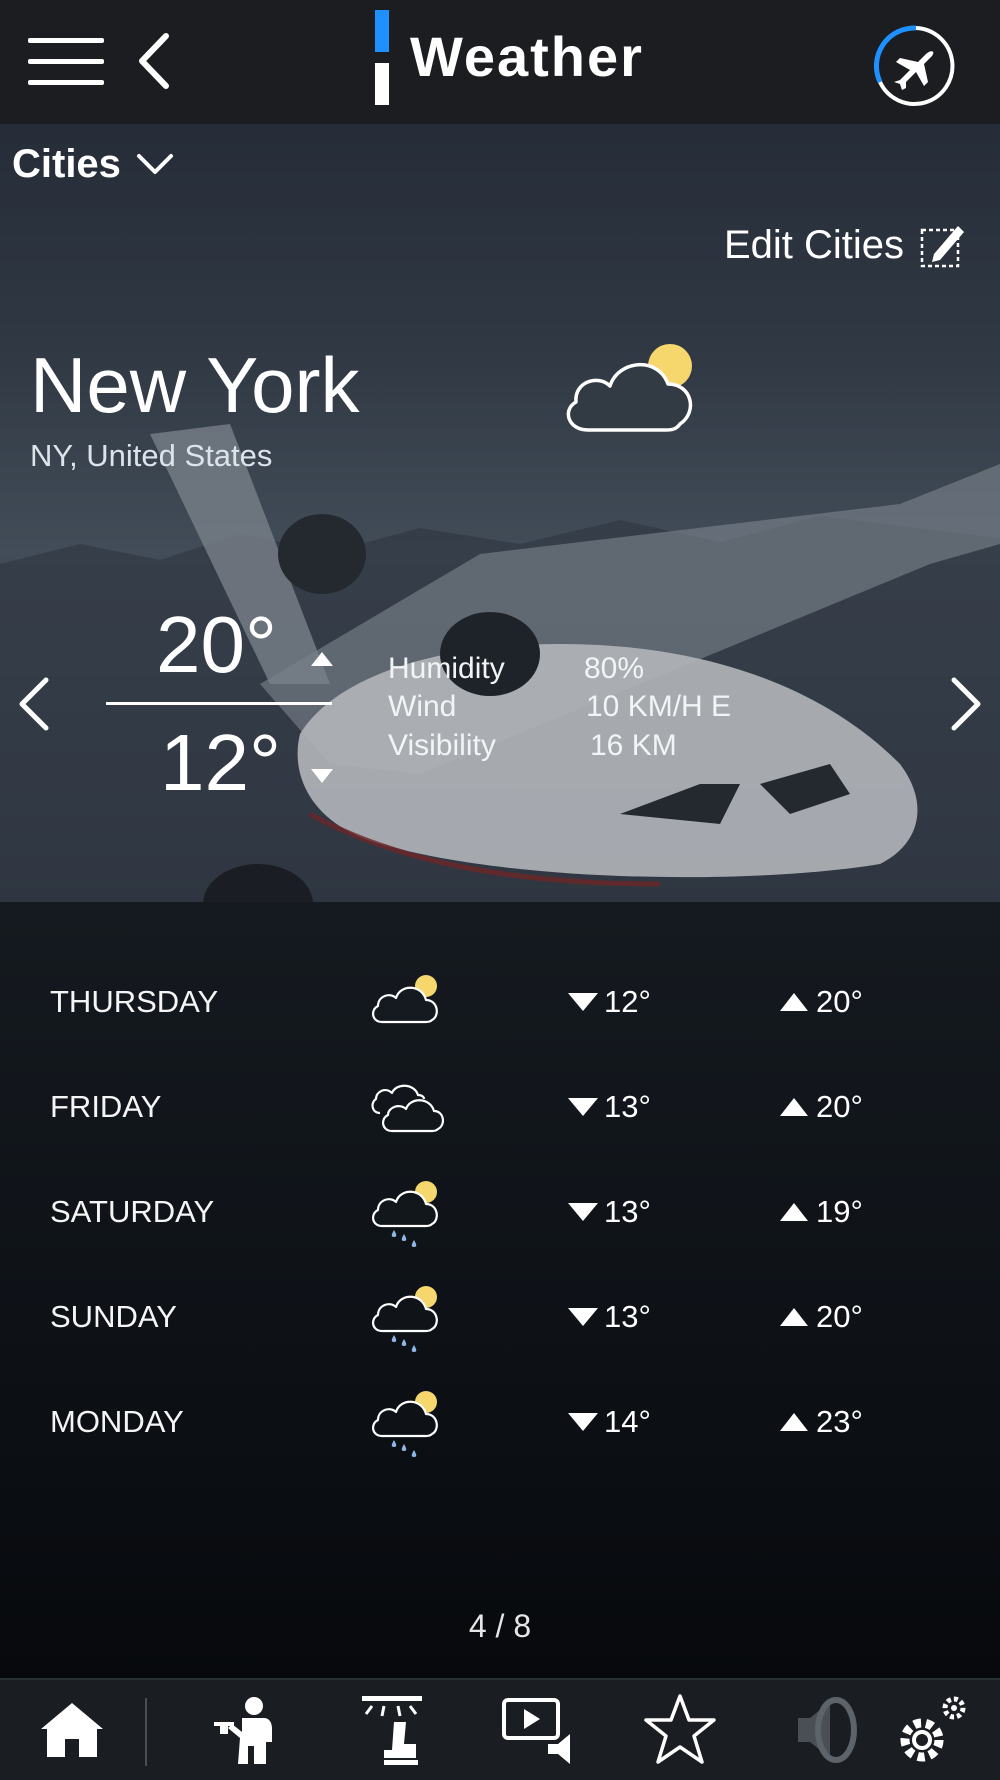 This screenshot has height=1780, width=1000. I want to click on forecast-day: THURSDAY, so click(134, 1001).